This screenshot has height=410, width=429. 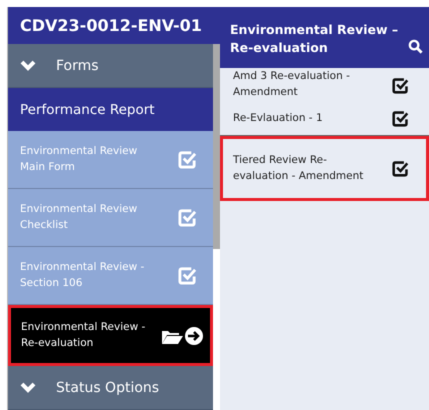 I want to click on folder-arrow-icon, so click(x=182, y=336).